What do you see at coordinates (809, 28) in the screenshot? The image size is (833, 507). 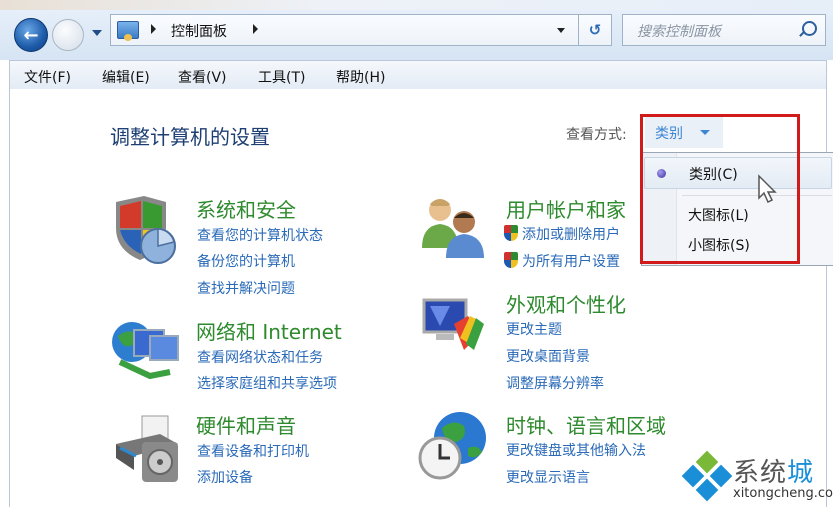 I see `search-icon` at bounding box center [809, 28].